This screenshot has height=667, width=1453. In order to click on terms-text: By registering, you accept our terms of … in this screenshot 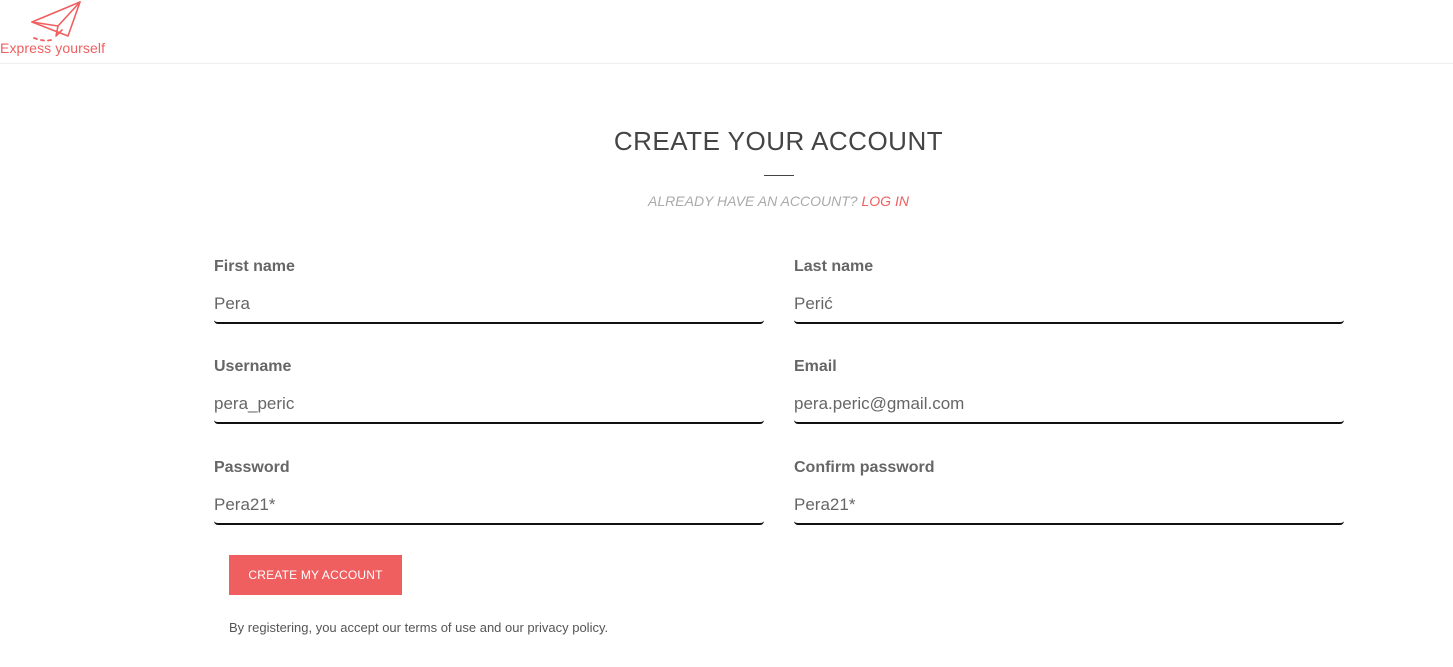, I will do `click(419, 627)`.